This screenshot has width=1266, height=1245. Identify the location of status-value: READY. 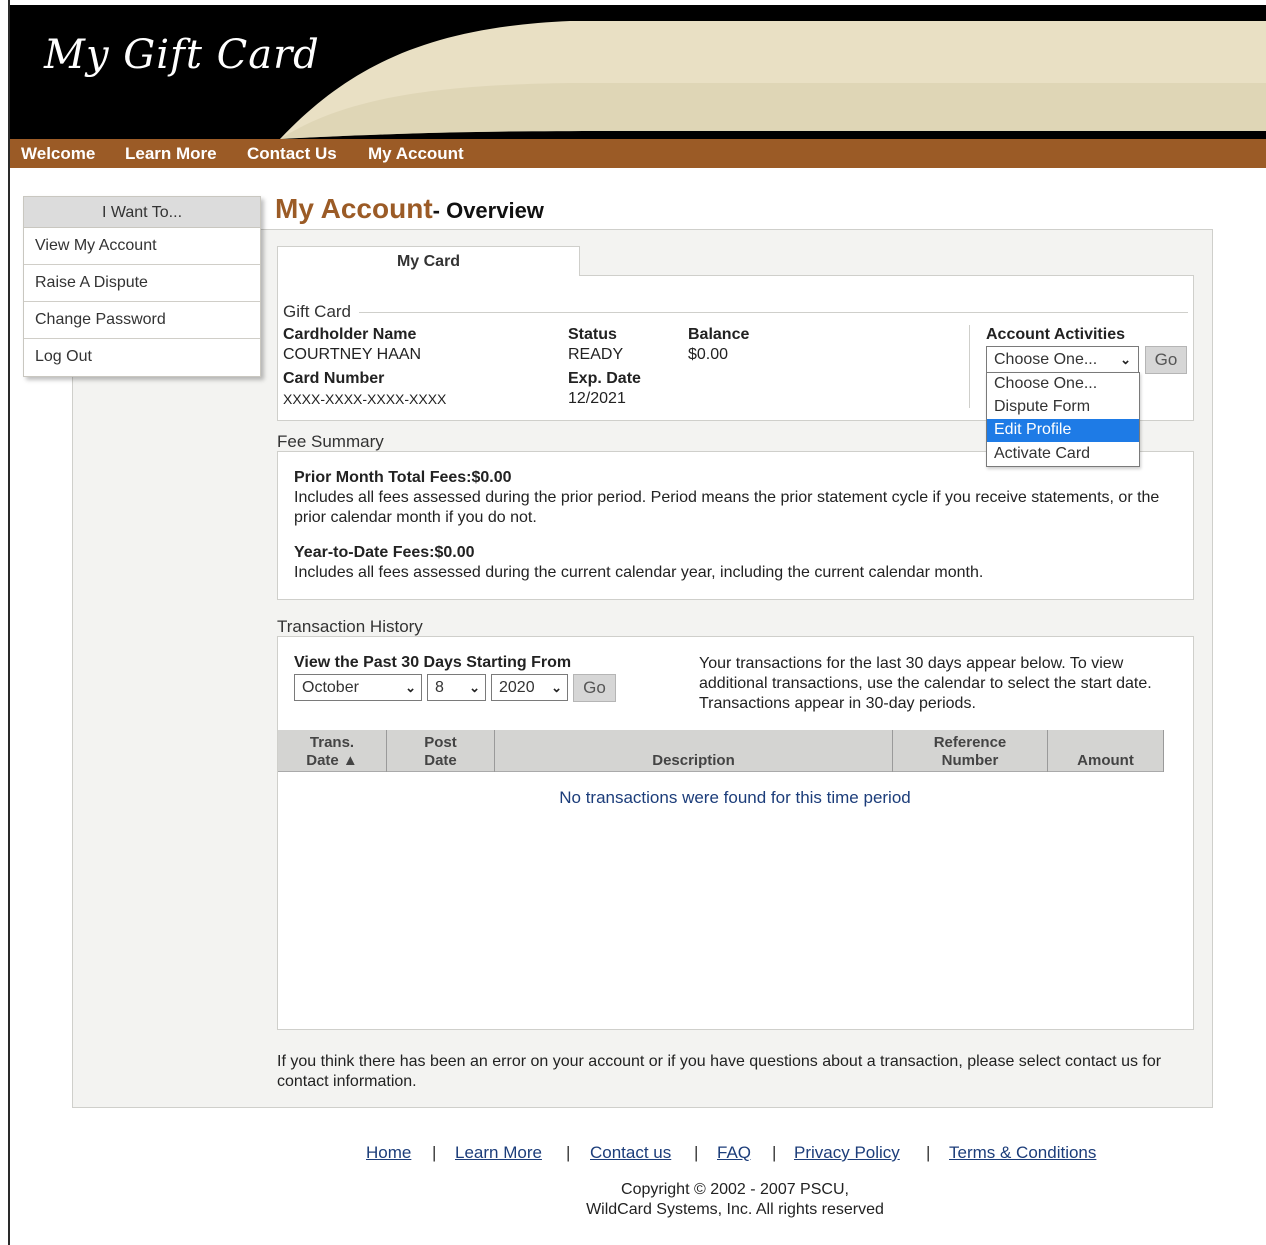
(596, 354).